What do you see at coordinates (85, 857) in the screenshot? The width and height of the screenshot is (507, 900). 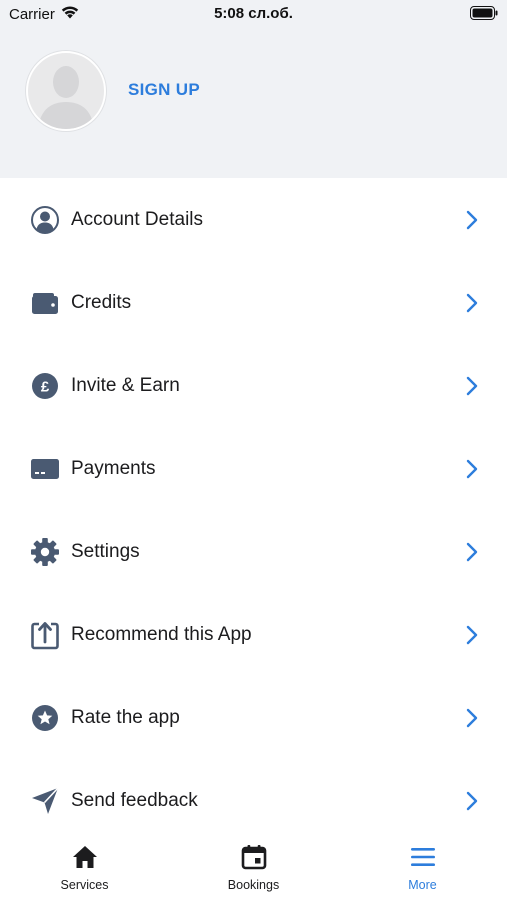 I see `home-icon` at bounding box center [85, 857].